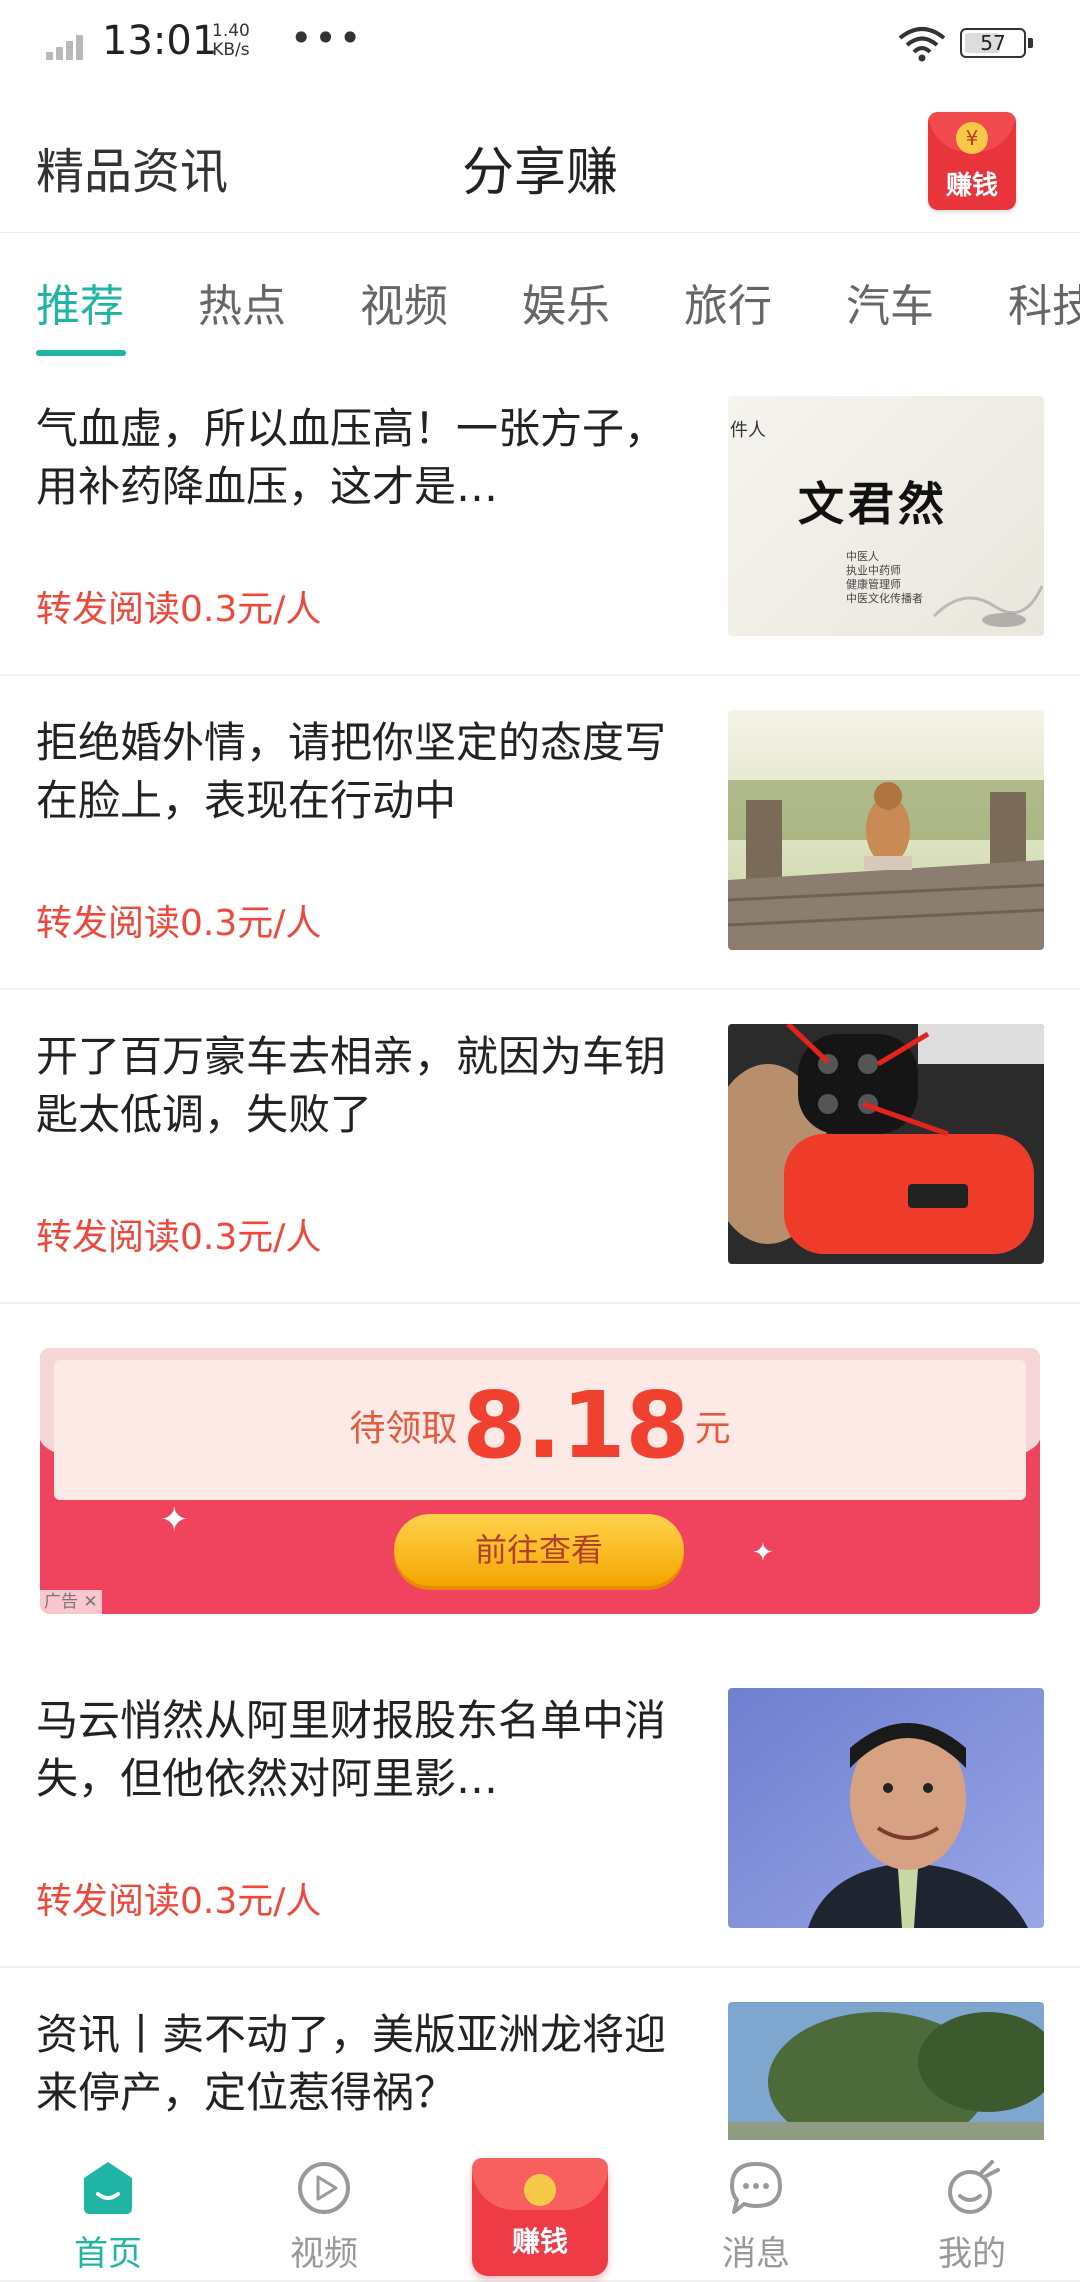 This screenshot has height=2282, width=1080. What do you see at coordinates (327, 38) in the screenshot?
I see `more-notifications-icon: •••` at bounding box center [327, 38].